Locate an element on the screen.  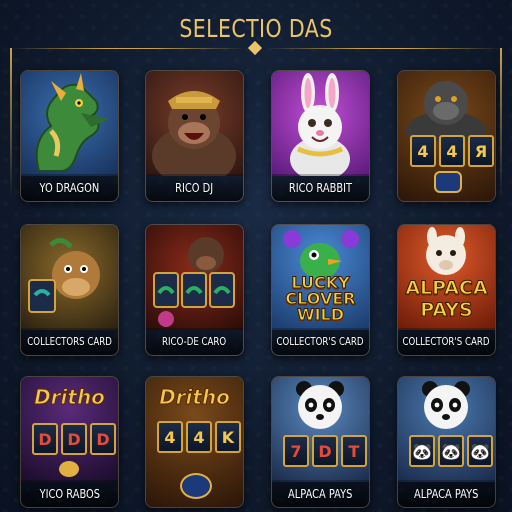
game-card-gorilla-slots: 4 4 Я is located at coordinates (446, 136).